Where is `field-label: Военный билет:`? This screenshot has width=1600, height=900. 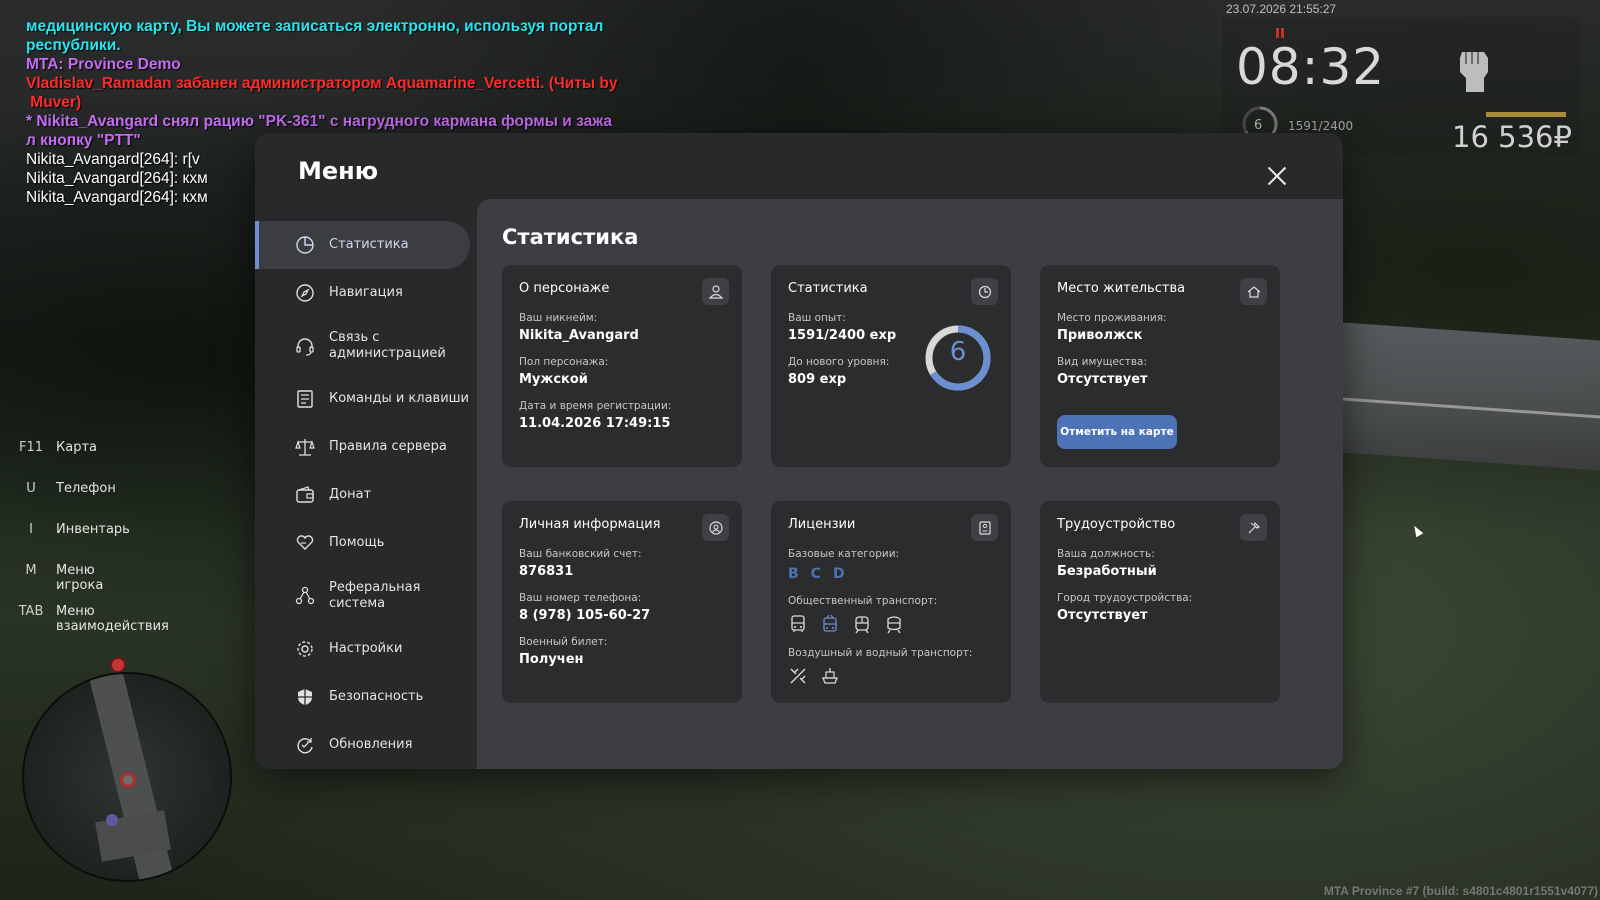
field-label: Военный билет: is located at coordinates (563, 642).